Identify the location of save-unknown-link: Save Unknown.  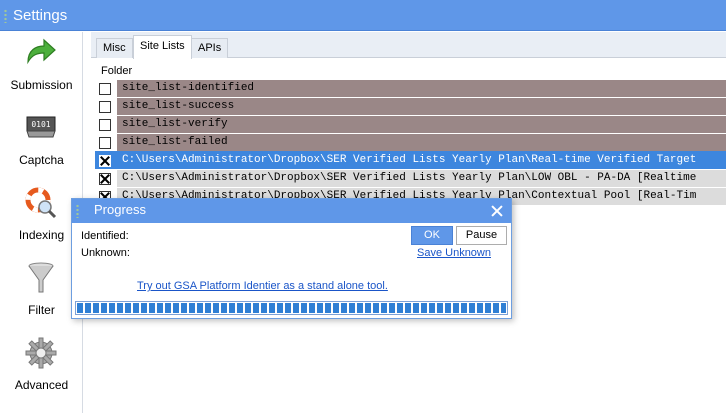
(454, 253).